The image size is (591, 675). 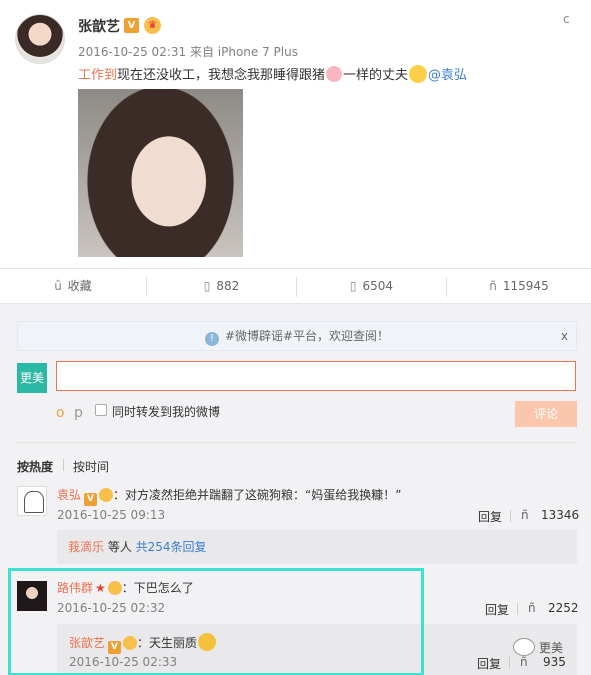 I want to click on comment-time: 2016-10-25 09:13, so click(x=111, y=515).